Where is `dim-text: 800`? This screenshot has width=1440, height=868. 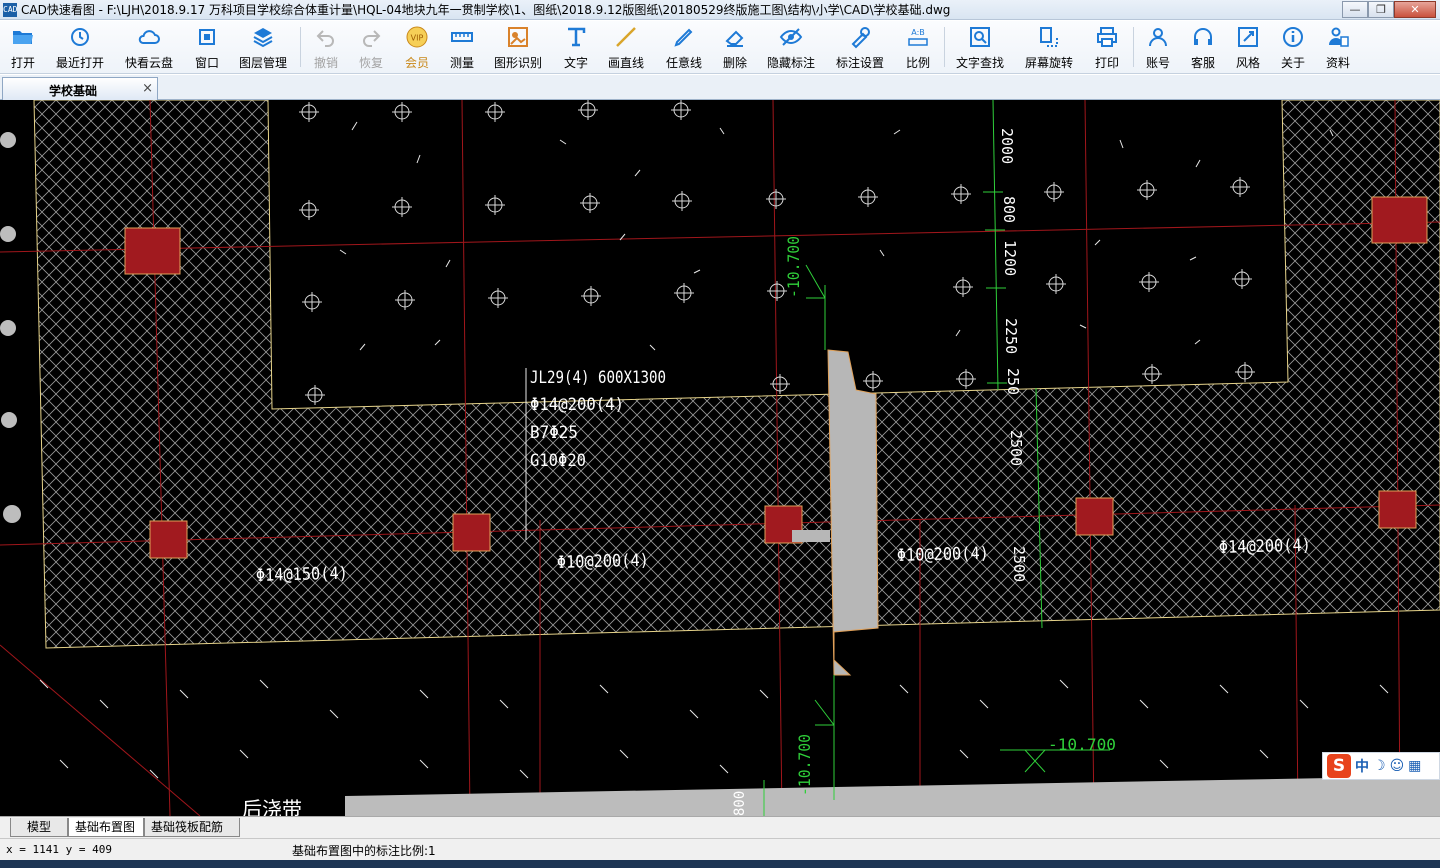
dim-text: 800 is located at coordinates (1009, 209).